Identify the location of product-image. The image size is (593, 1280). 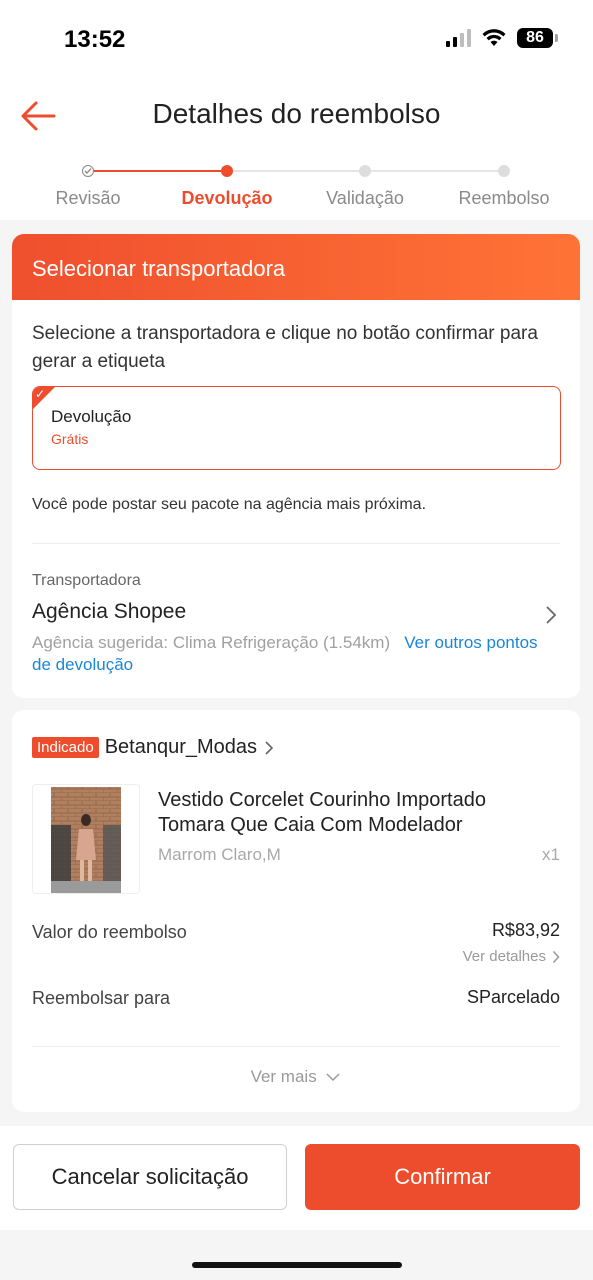
(86, 839).